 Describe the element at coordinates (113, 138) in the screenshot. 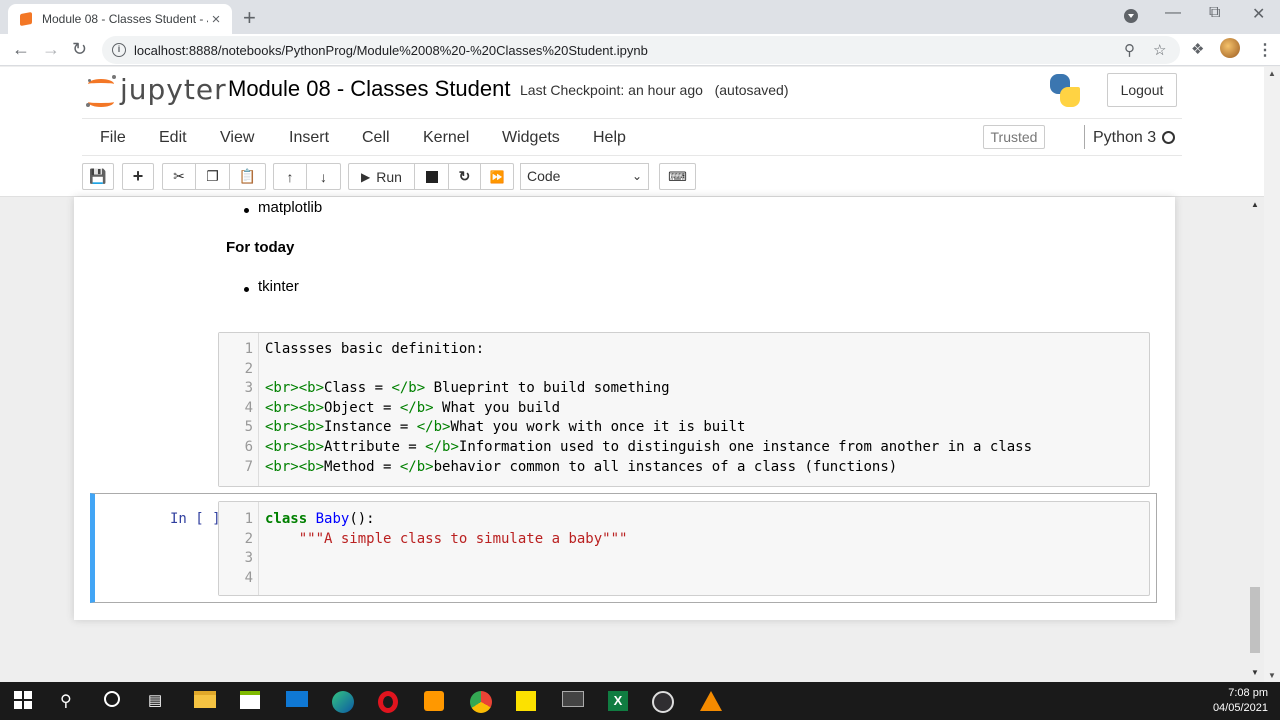

I see `menu-file: File` at that location.